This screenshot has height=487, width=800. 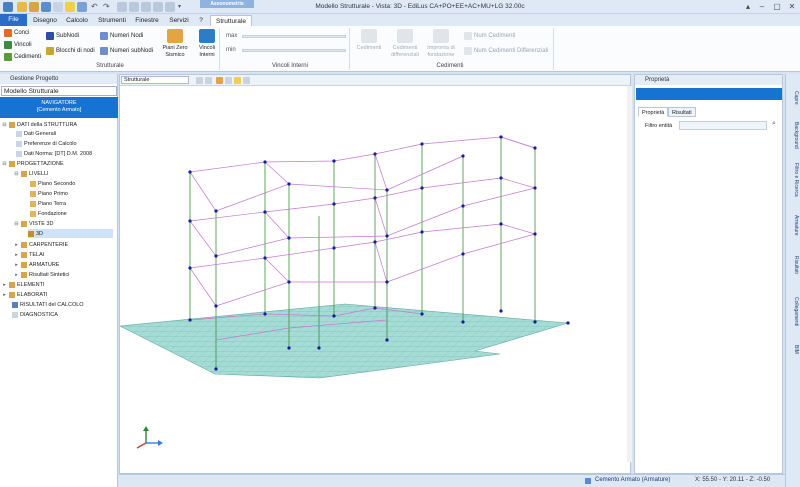 I want to click on tree-item: Piano Secondo, so click(x=52, y=183).